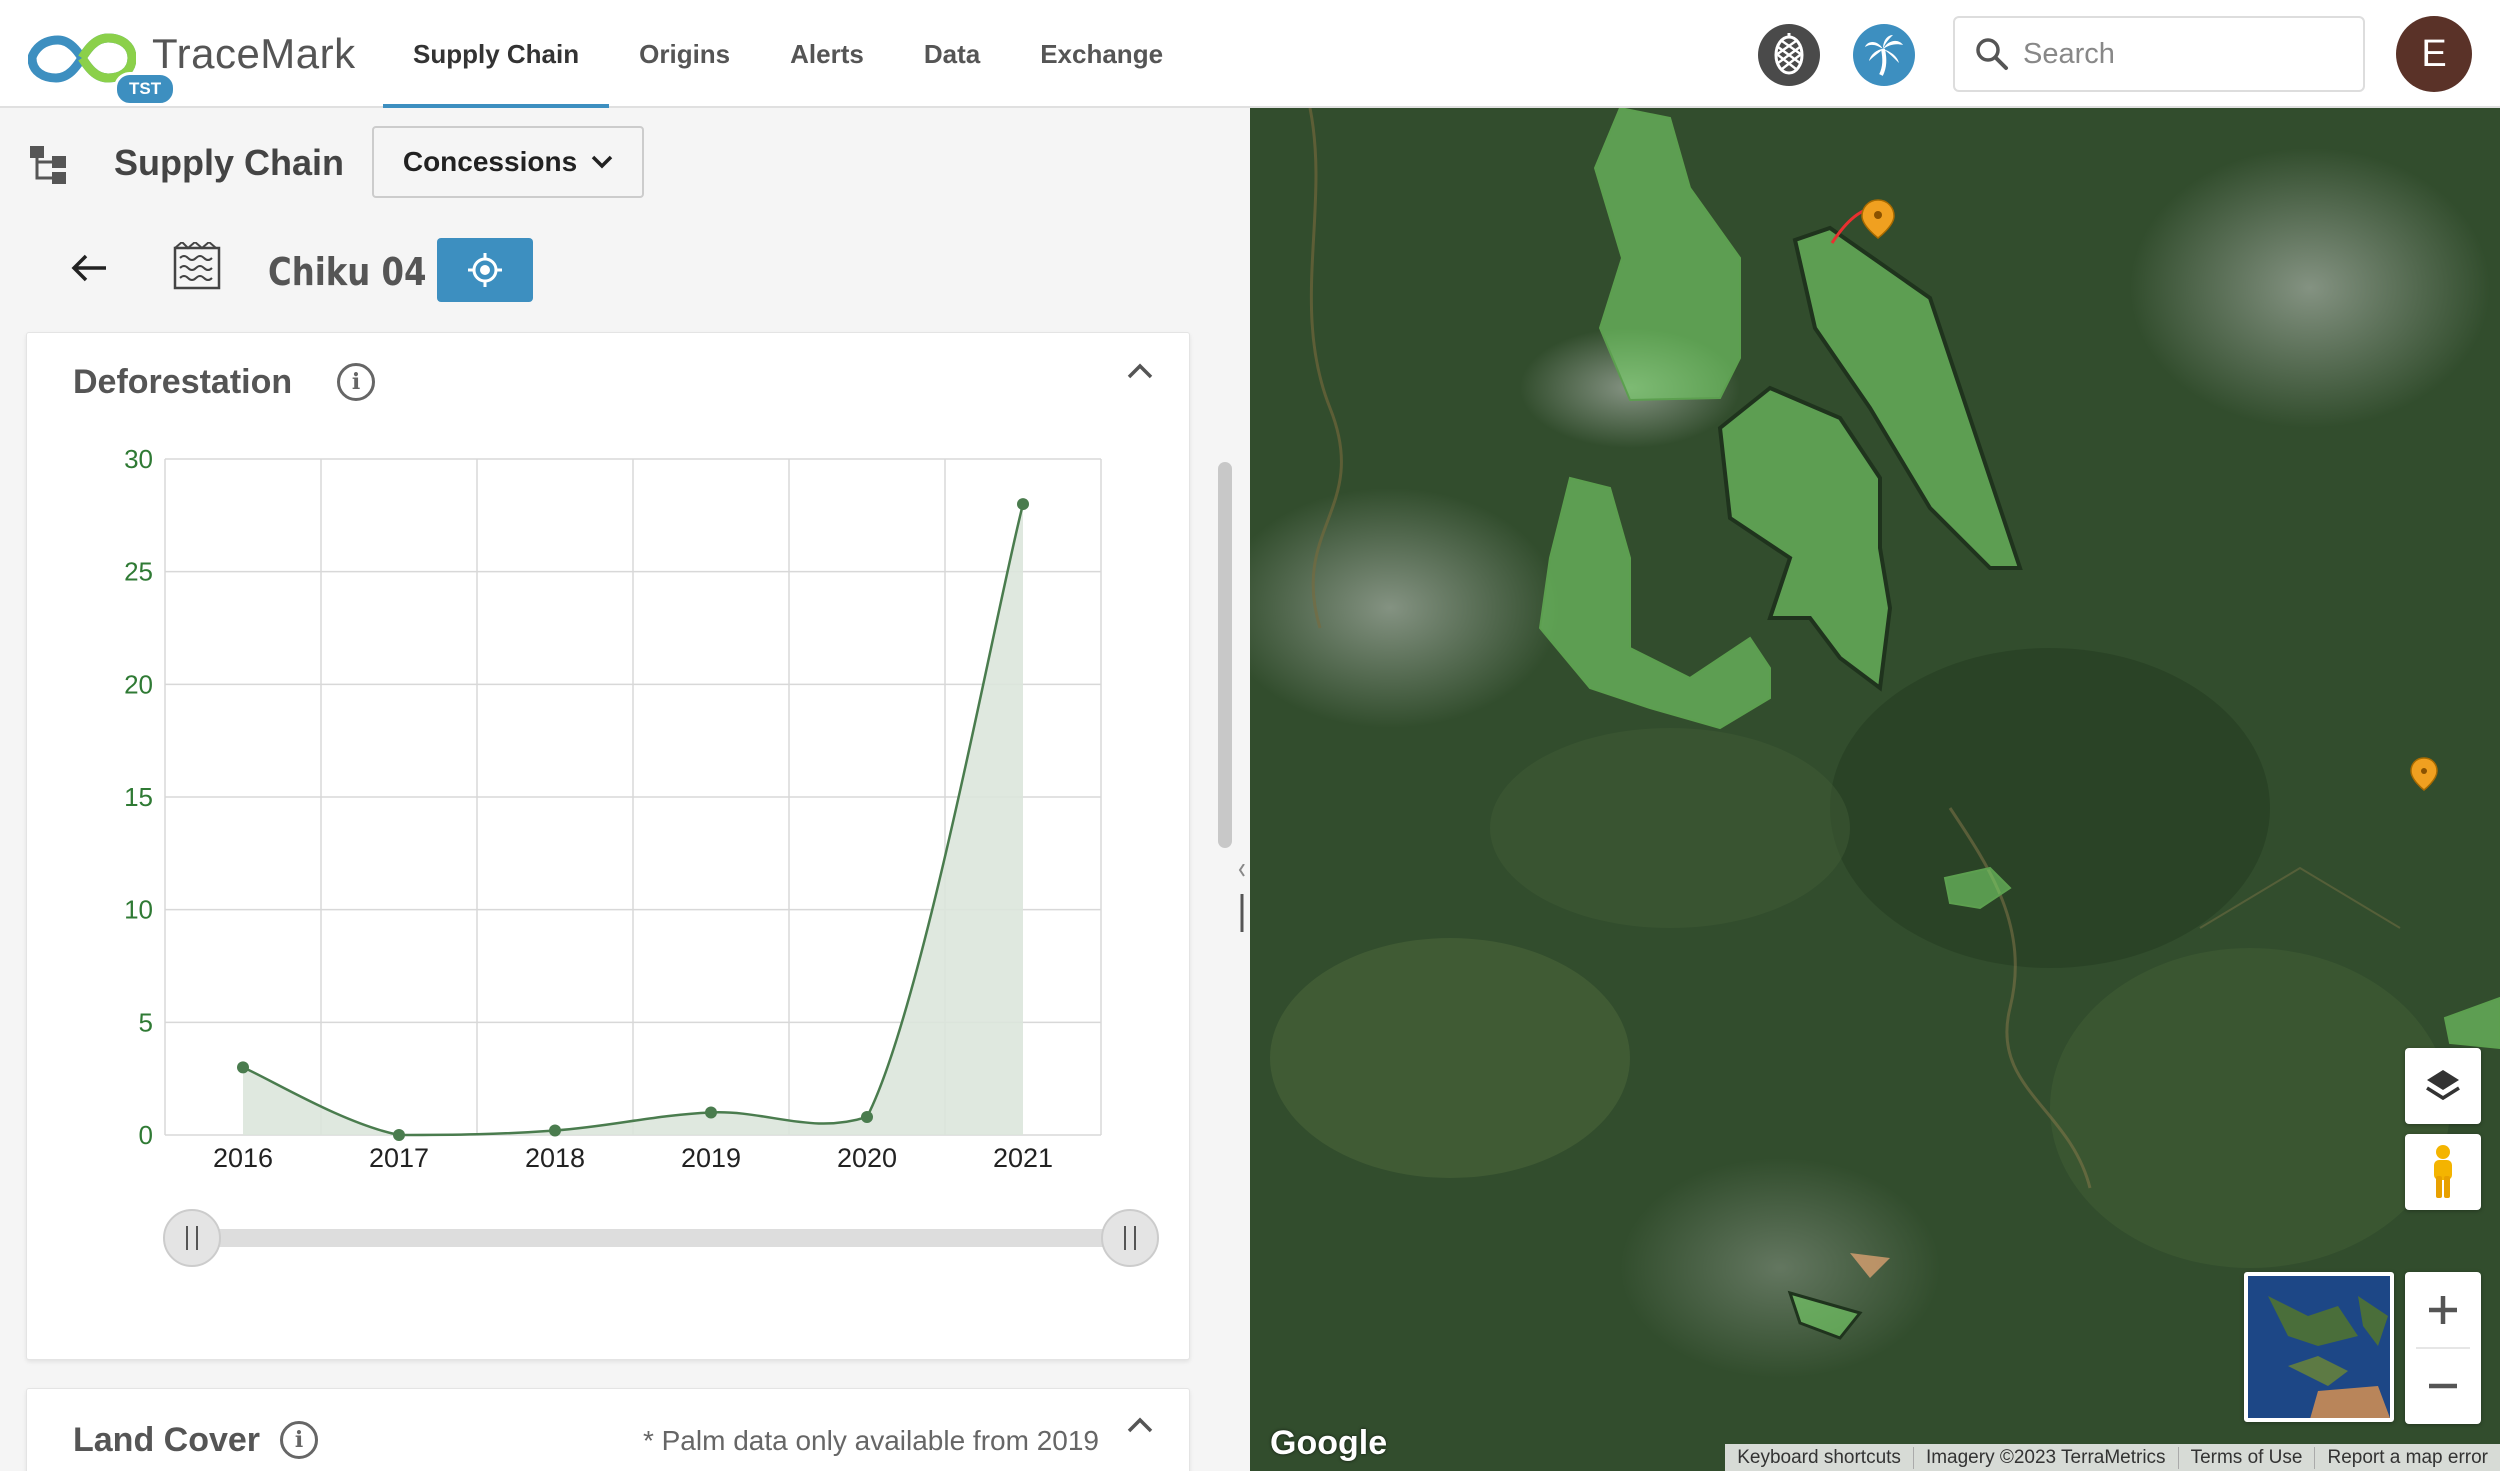 This screenshot has height=1471, width=2500. What do you see at coordinates (48, 165) in the screenshot?
I see `hierarchy-icon` at bounding box center [48, 165].